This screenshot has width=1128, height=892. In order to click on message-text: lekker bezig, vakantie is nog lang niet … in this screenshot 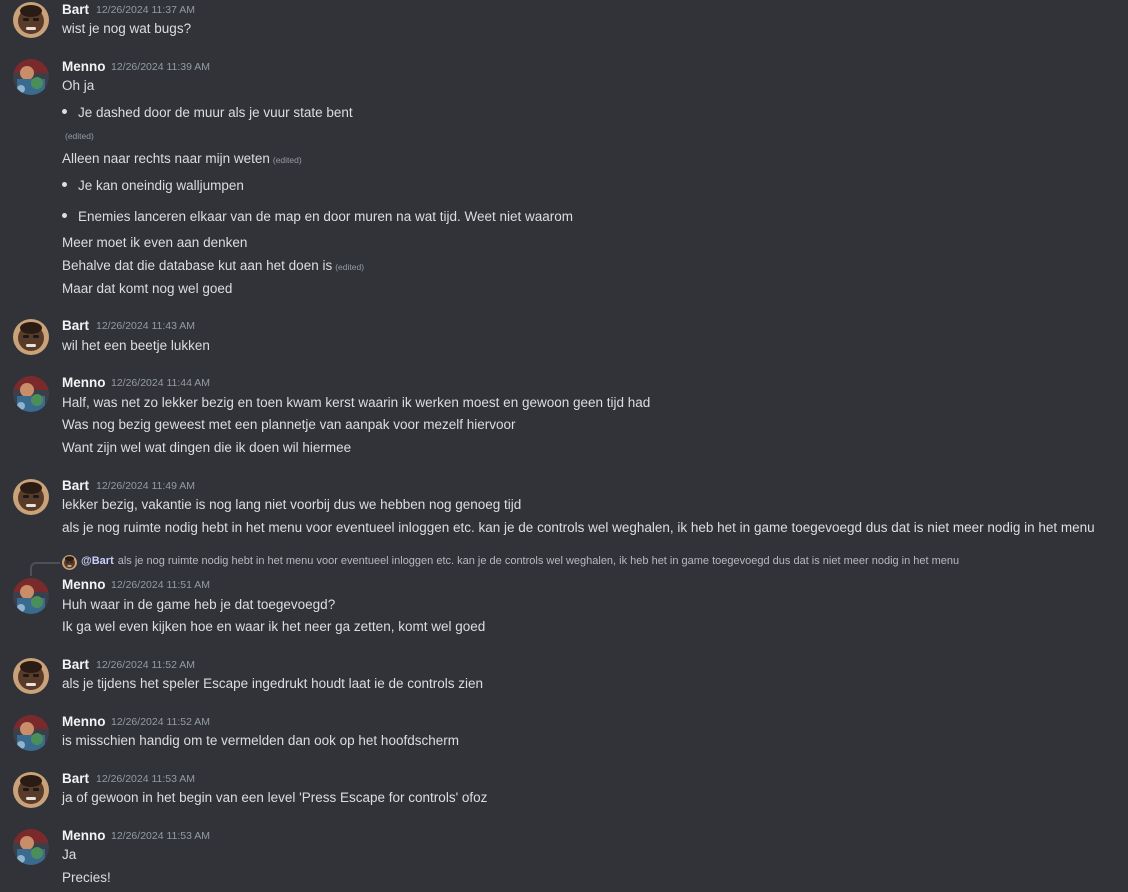, I will do `click(292, 504)`.